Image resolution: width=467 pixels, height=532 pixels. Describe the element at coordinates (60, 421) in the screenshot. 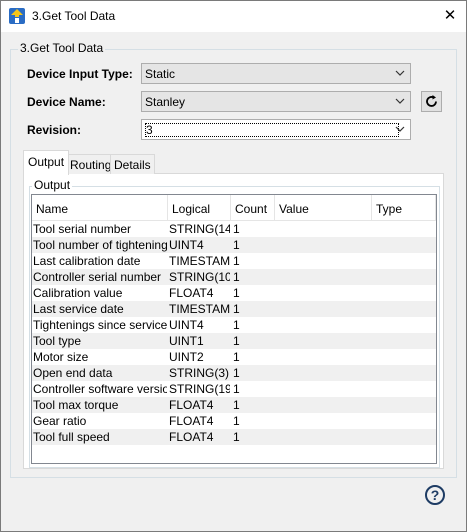

I see `cell-name: Gear ratio` at that location.